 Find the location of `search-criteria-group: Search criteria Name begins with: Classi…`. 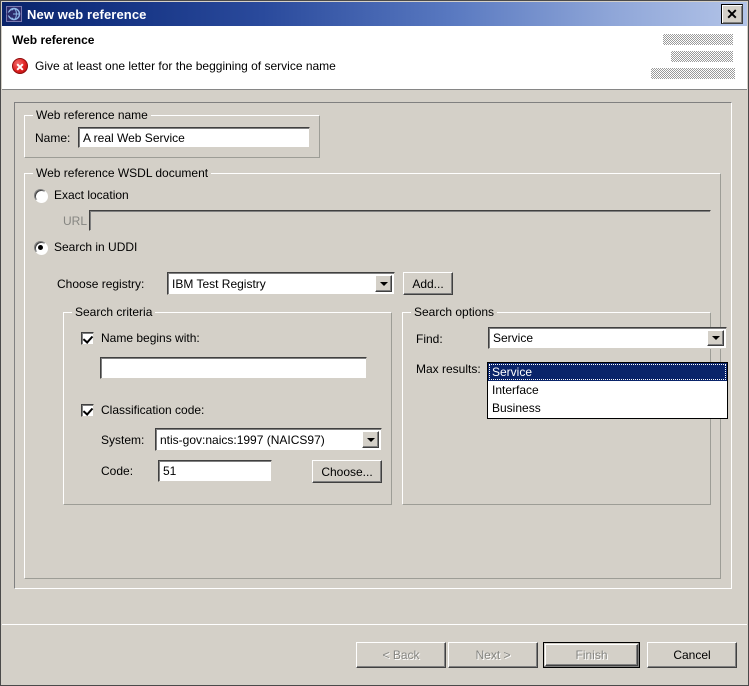

search-criteria-group: Search criteria Name begins with: Classi… is located at coordinates (227, 405).